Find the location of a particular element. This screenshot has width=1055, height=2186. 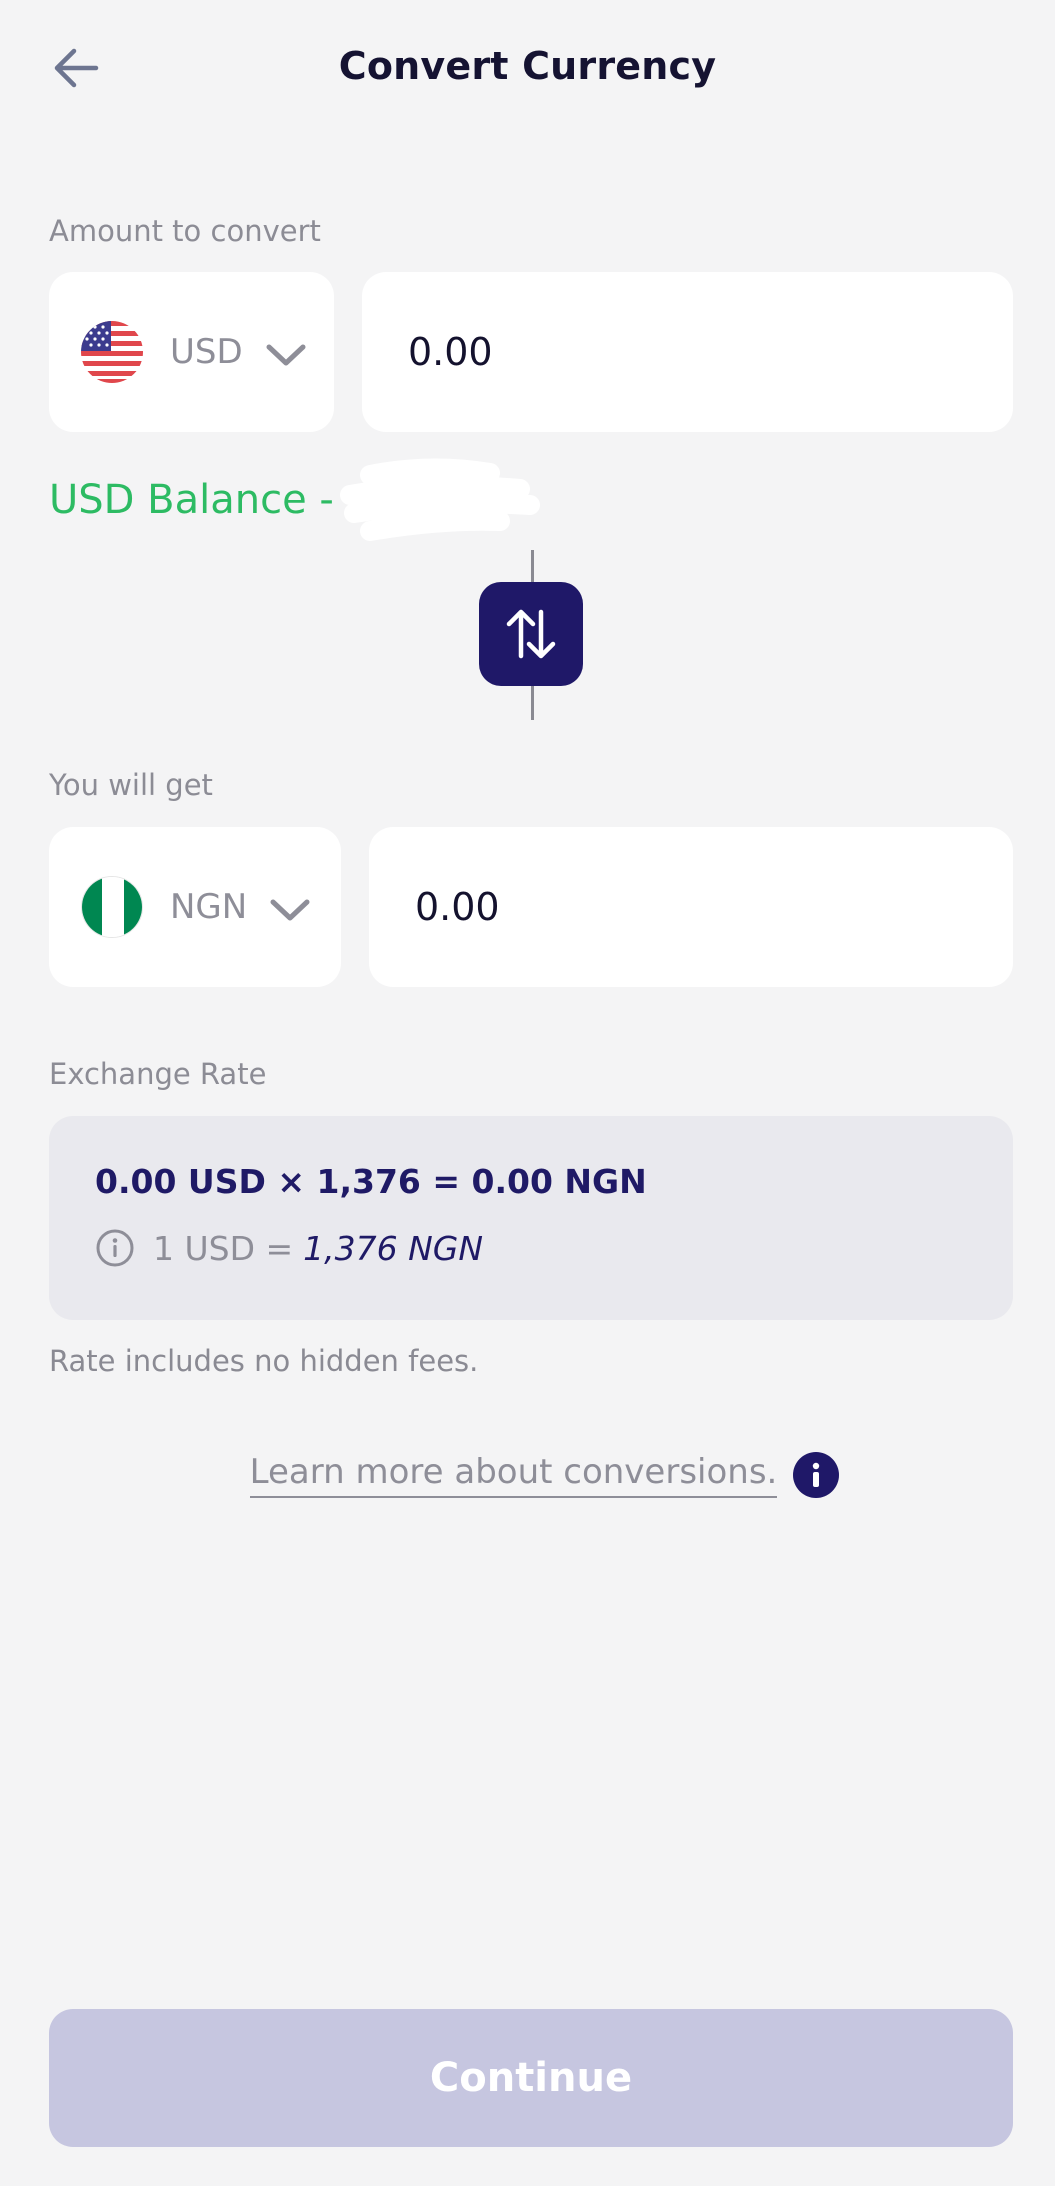

us-flag-icon is located at coordinates (112, 352).